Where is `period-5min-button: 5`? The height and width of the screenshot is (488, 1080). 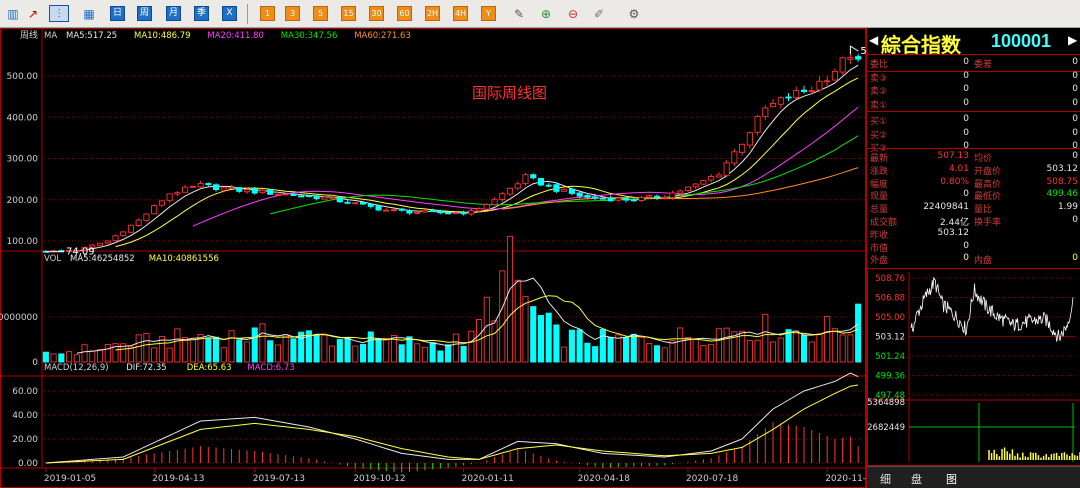 period-5min-button: 5 is located at coordinates (320, 13).